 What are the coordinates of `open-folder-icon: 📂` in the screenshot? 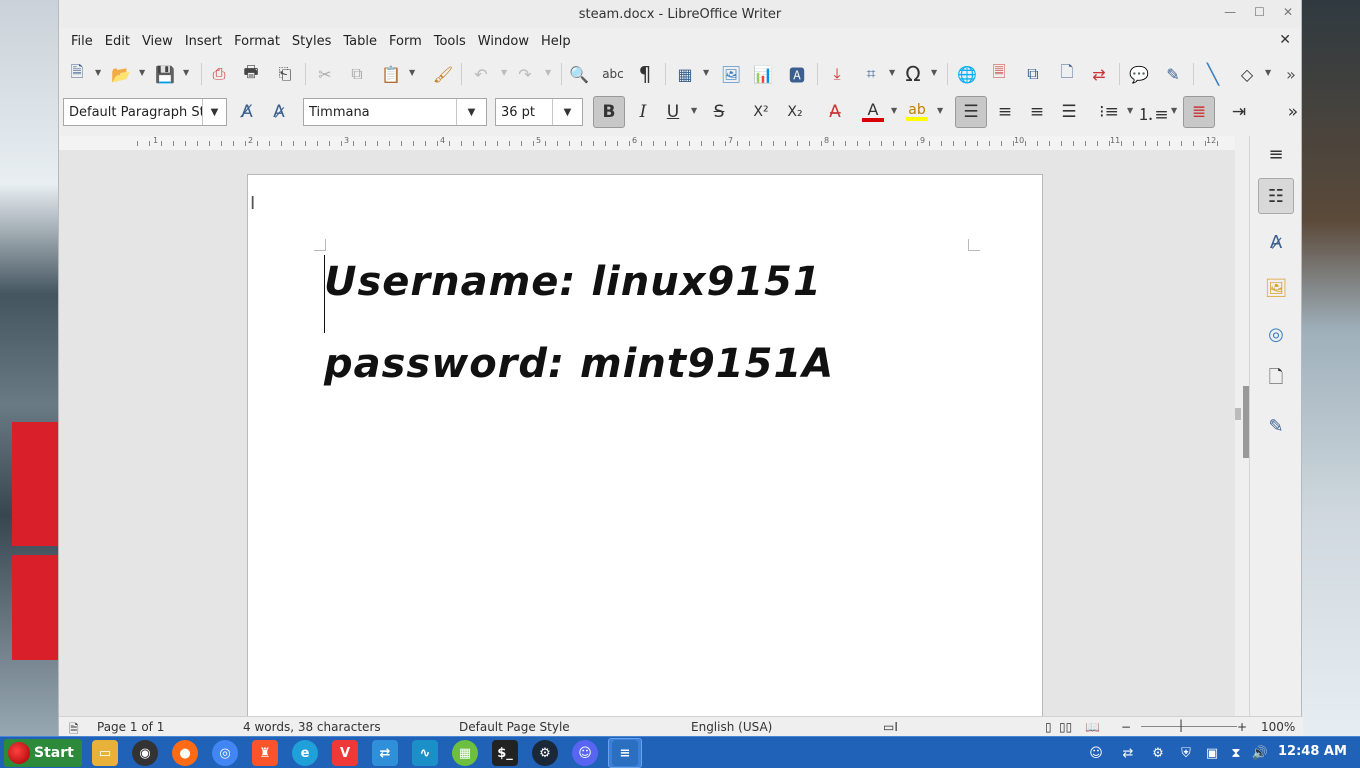 It's located at (121, 74).